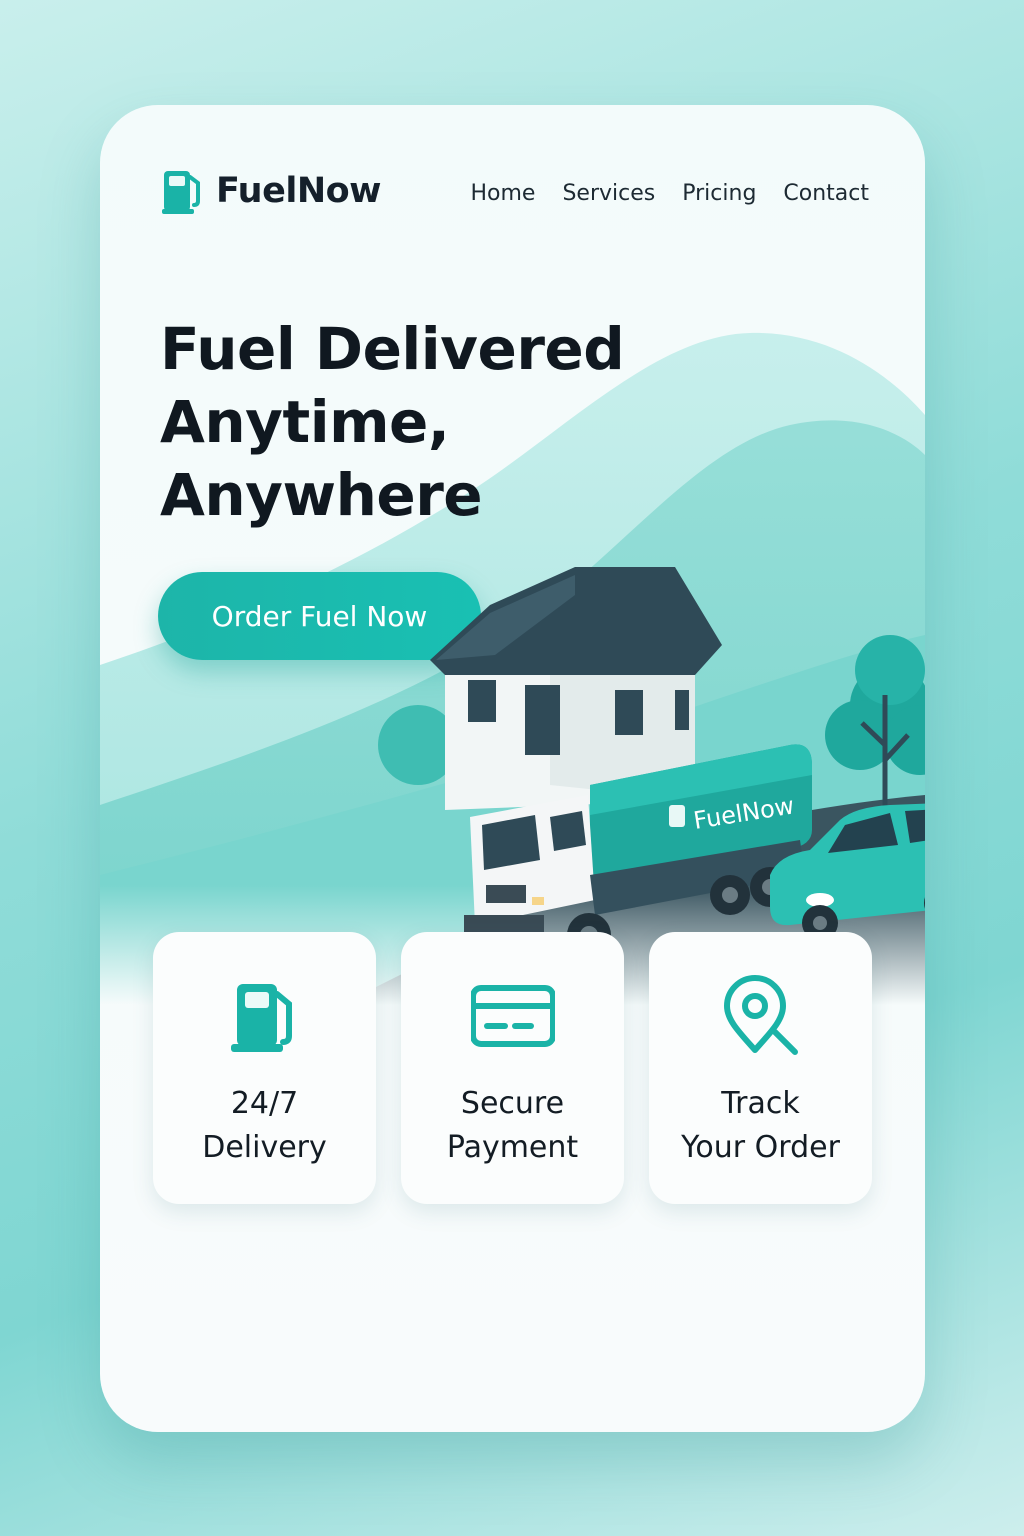 This screenshot has width=1024, height=1536. What do you see at coordinates (670, 193) in the screenshot?
I see `main-nav: Home Services Pricing Contact` at bounding box center [670, 193].